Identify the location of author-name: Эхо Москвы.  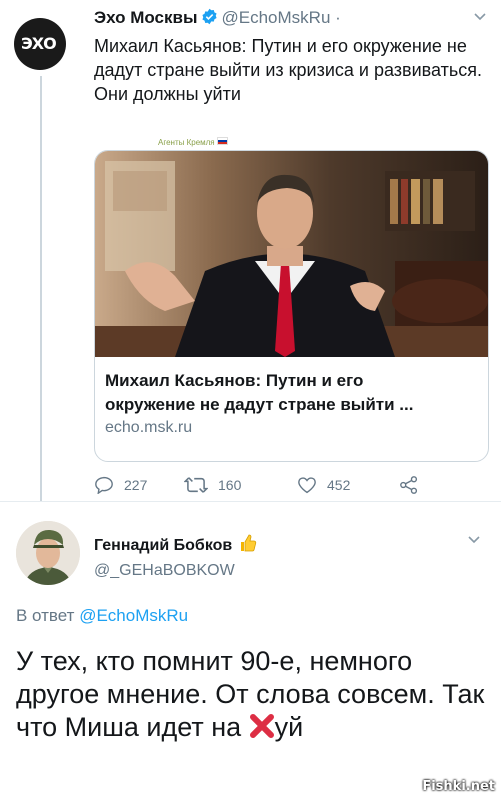
(146, 17).